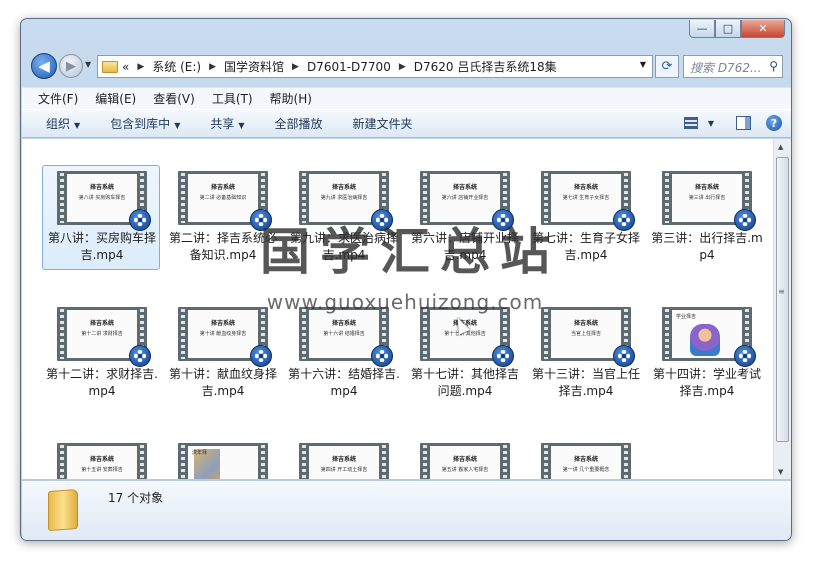  I want to click on file-item: 择吉系统第十五讲 安葬择吉, so click(101, 458).